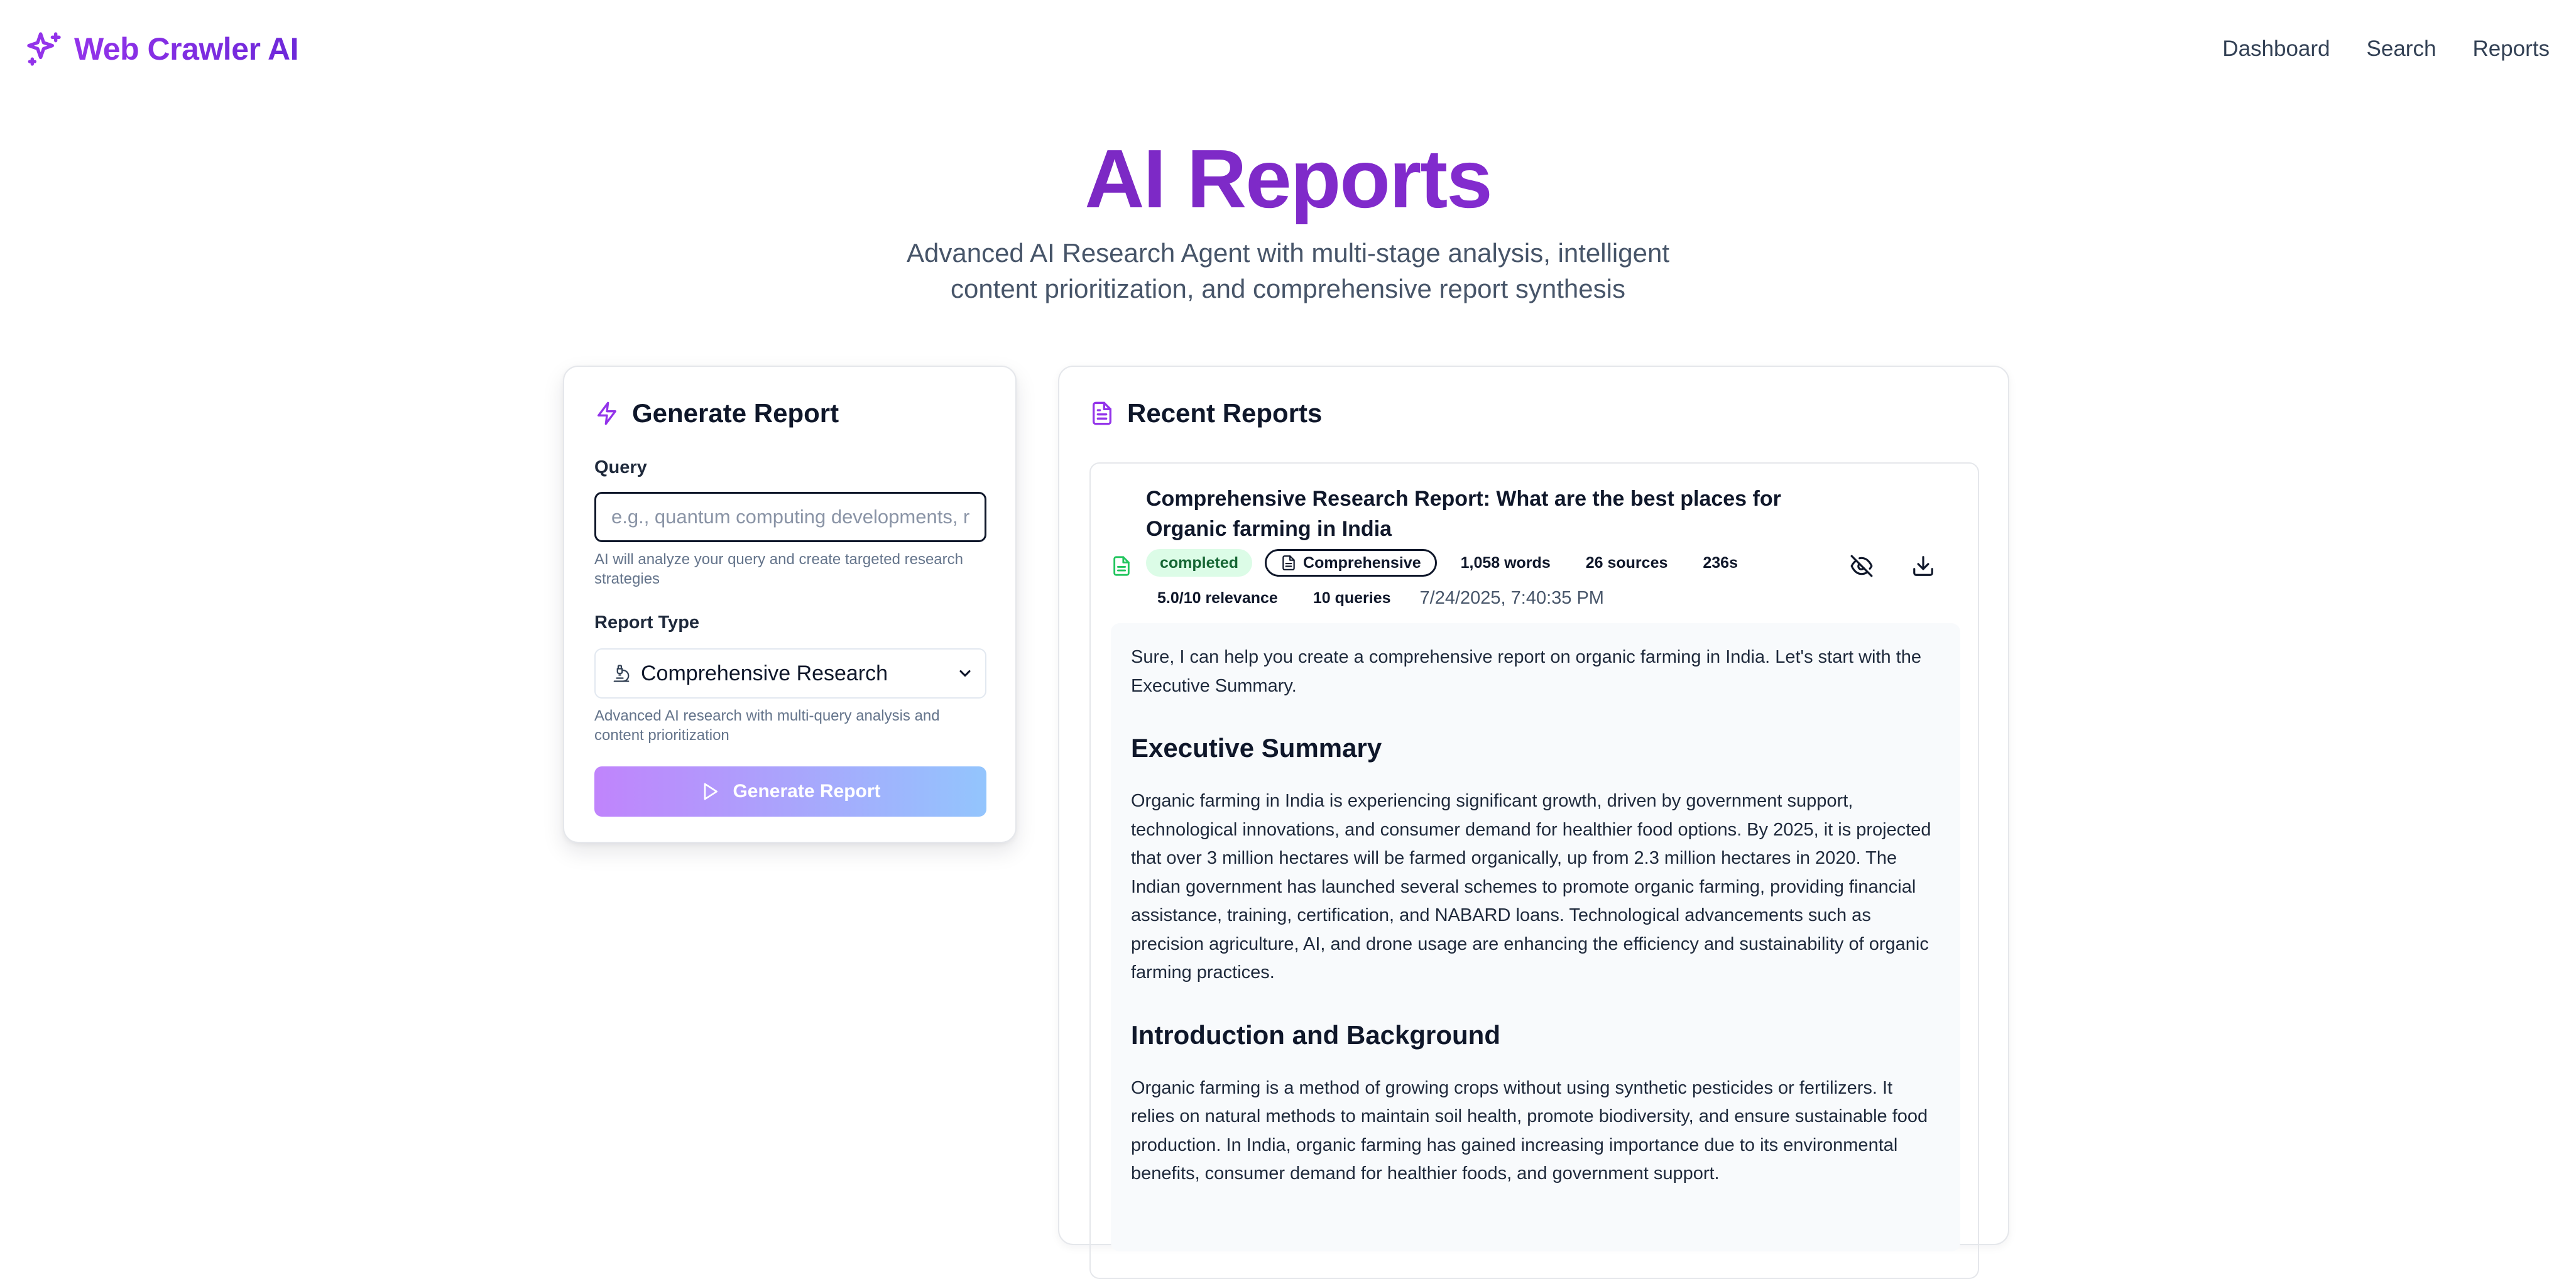 The width and height of the screenshot is (2576, 1279). I want to click on report-type-badge-label: Comprehensive, so click(1362, 562).